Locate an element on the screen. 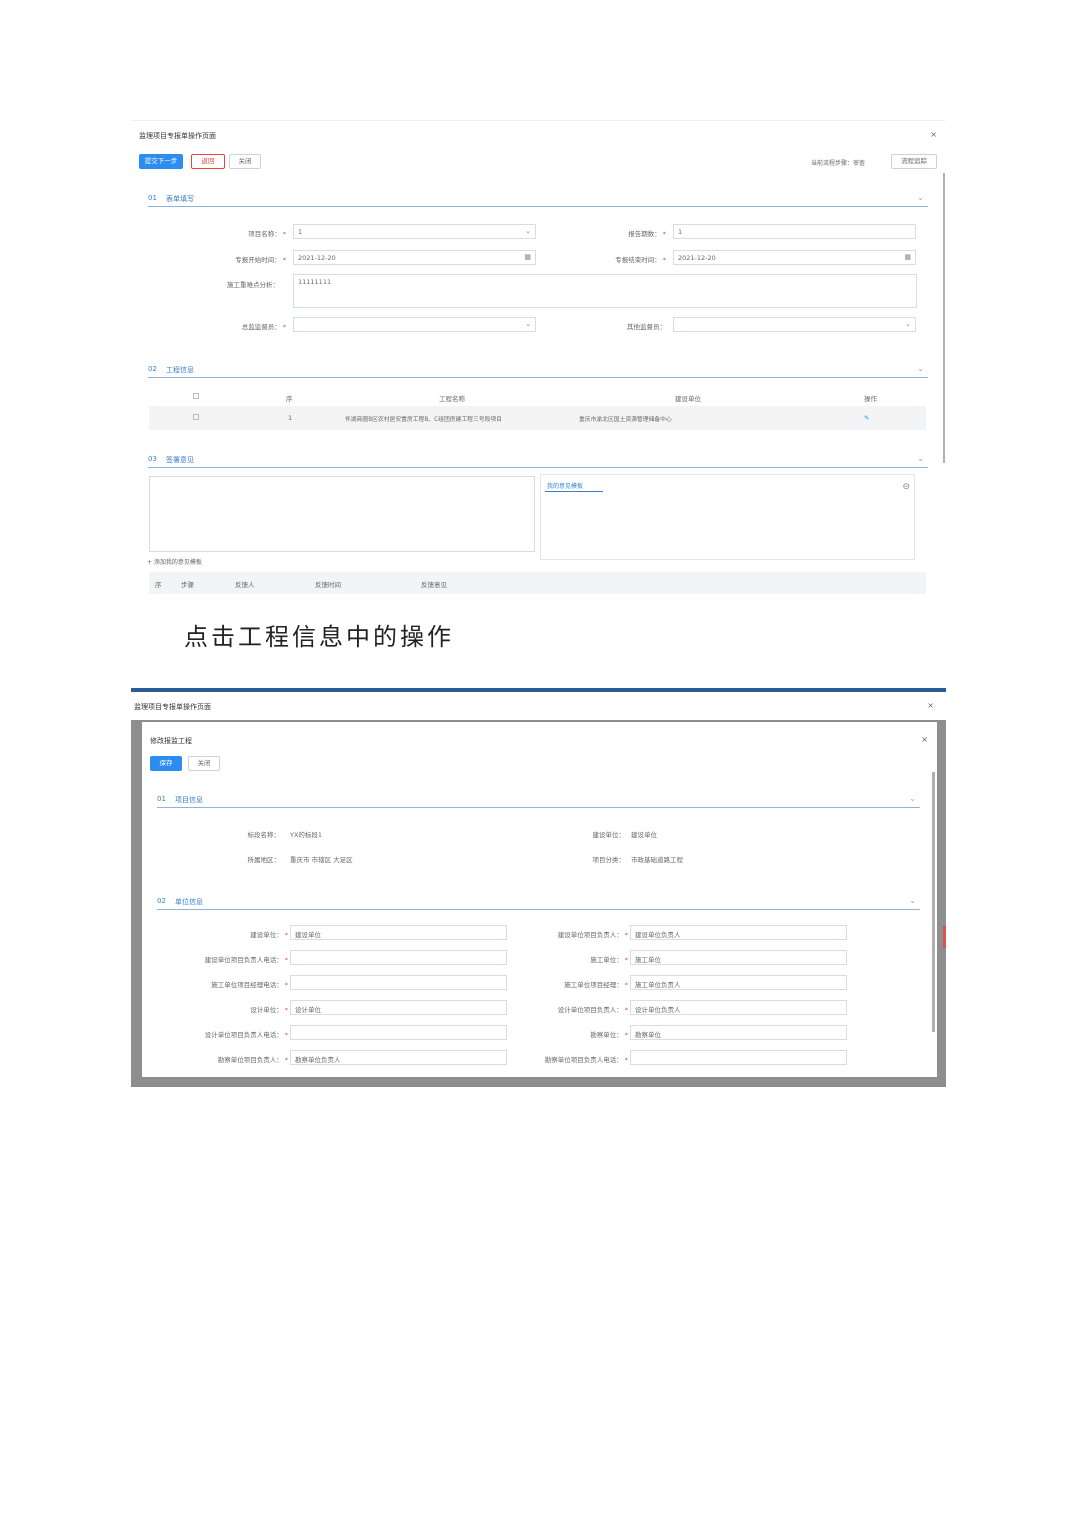  build-unit-phone-input is located at coordinates (398, 957).